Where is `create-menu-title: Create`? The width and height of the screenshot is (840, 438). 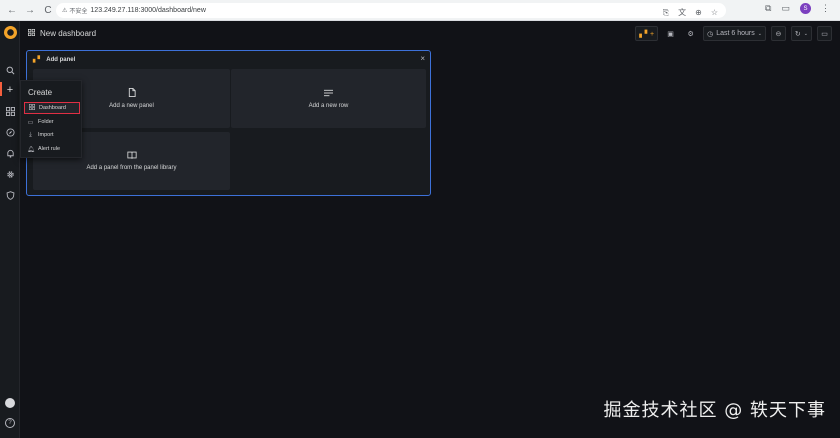 create-menu-title: Create is located at coordinates (40, 92).